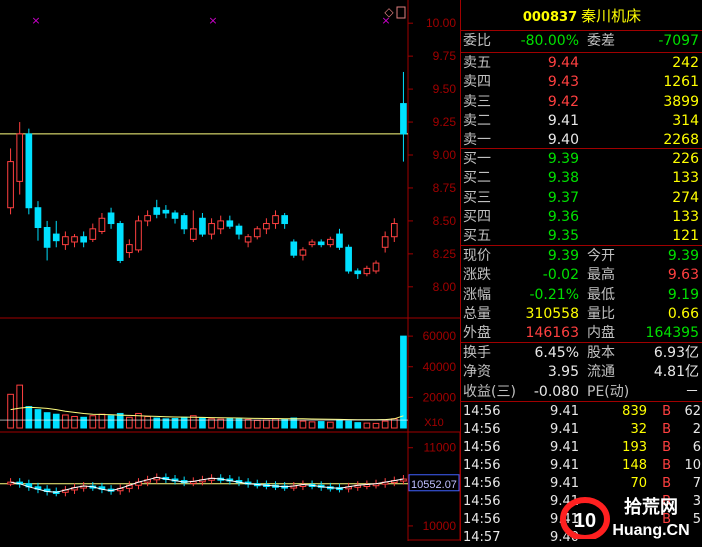 This screenshot has height=547, width=702. What do you see at coordinates (582, 41) in the screenshot?
I see `weibi-row: 委比 -80.00% 委差 -7097` at bounding box center [582, 41].